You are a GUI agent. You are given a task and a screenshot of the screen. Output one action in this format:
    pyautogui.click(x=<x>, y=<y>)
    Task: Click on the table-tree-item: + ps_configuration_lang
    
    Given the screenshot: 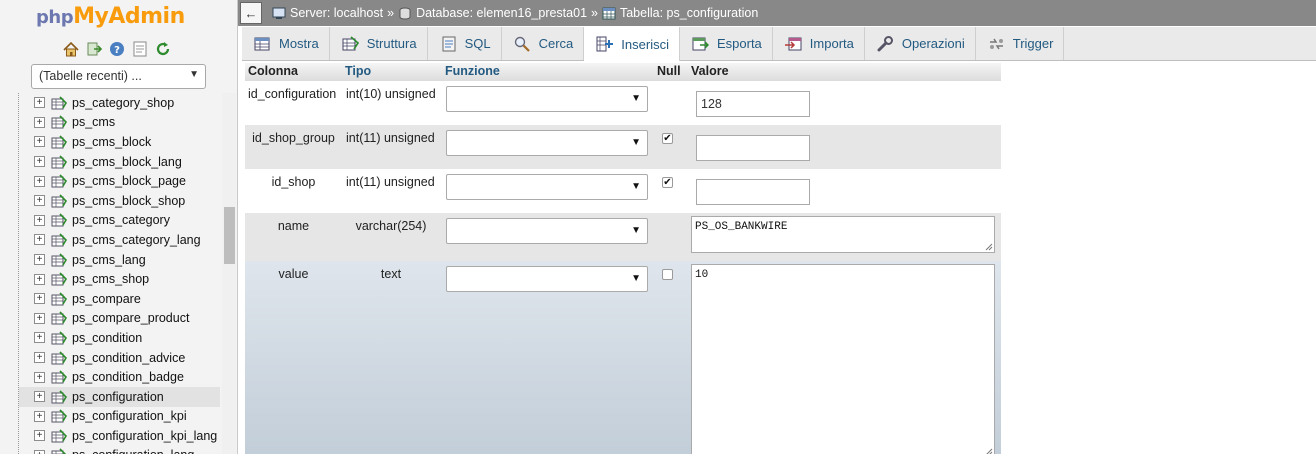 What is the action you would take?
    pyautogui.click(x=119, y=450)
    